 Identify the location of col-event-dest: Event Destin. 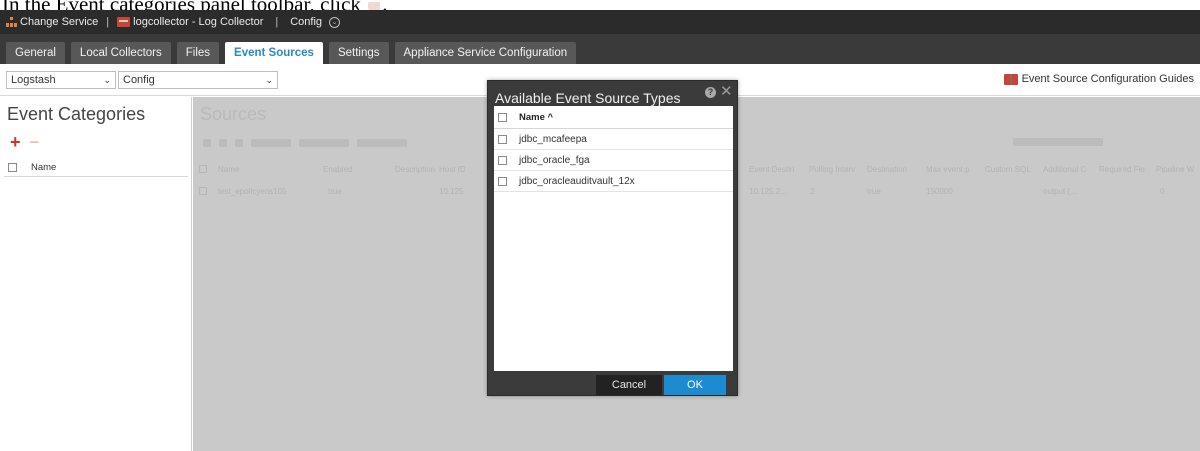
(772, 169).